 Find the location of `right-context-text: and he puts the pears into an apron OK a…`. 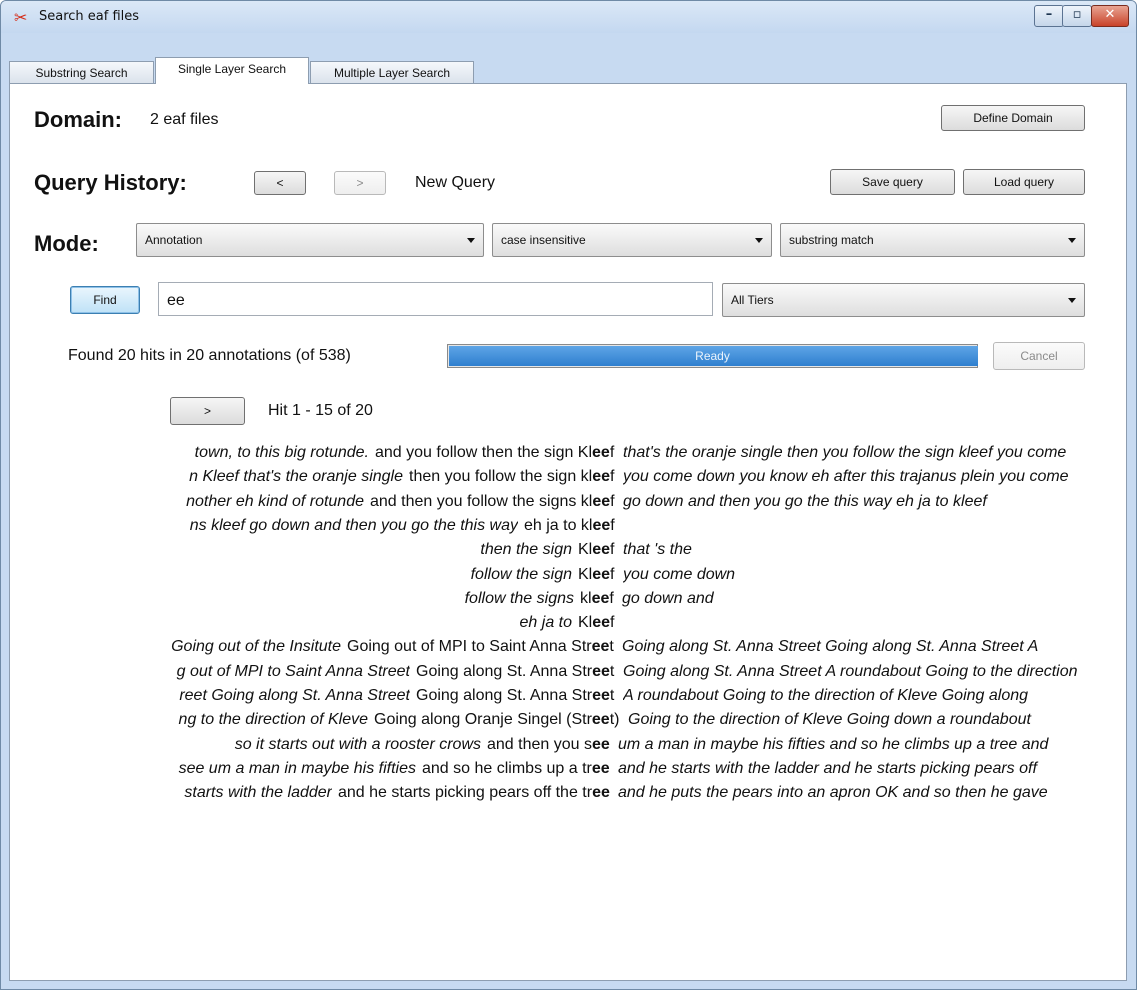

right-context-text: and he puts the pears into an apron OK a… is located at coordinates (833, 792).